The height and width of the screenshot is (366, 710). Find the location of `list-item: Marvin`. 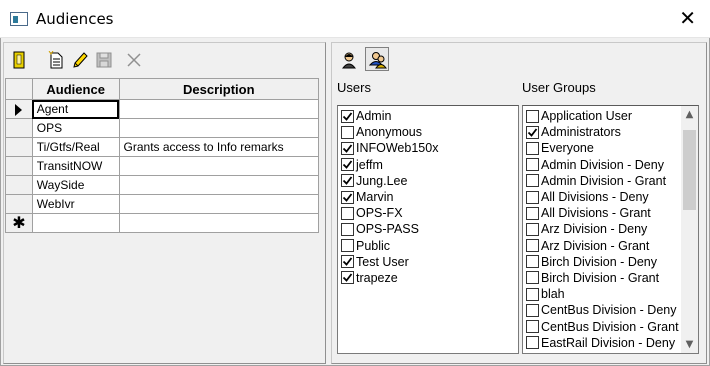

list-item: Marvin is located at coordinates (428, 197).